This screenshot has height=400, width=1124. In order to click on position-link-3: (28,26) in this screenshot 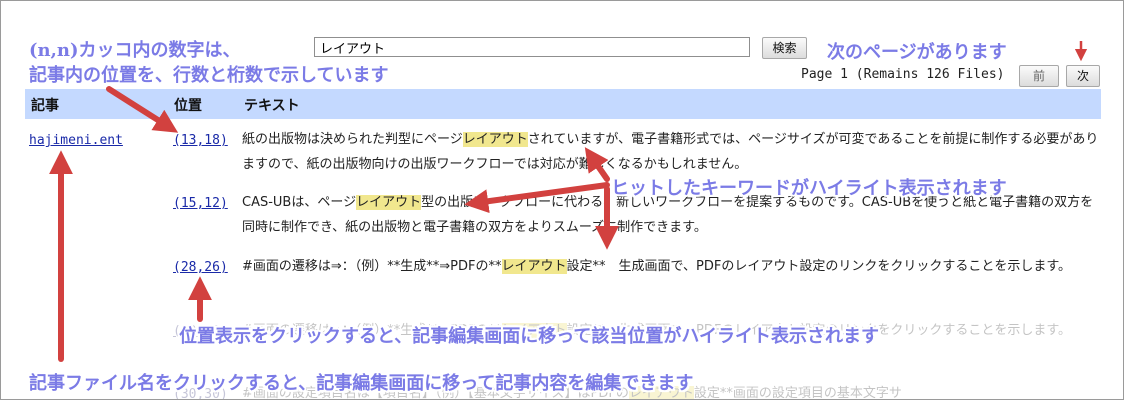, I will do `click(200, 267)`.